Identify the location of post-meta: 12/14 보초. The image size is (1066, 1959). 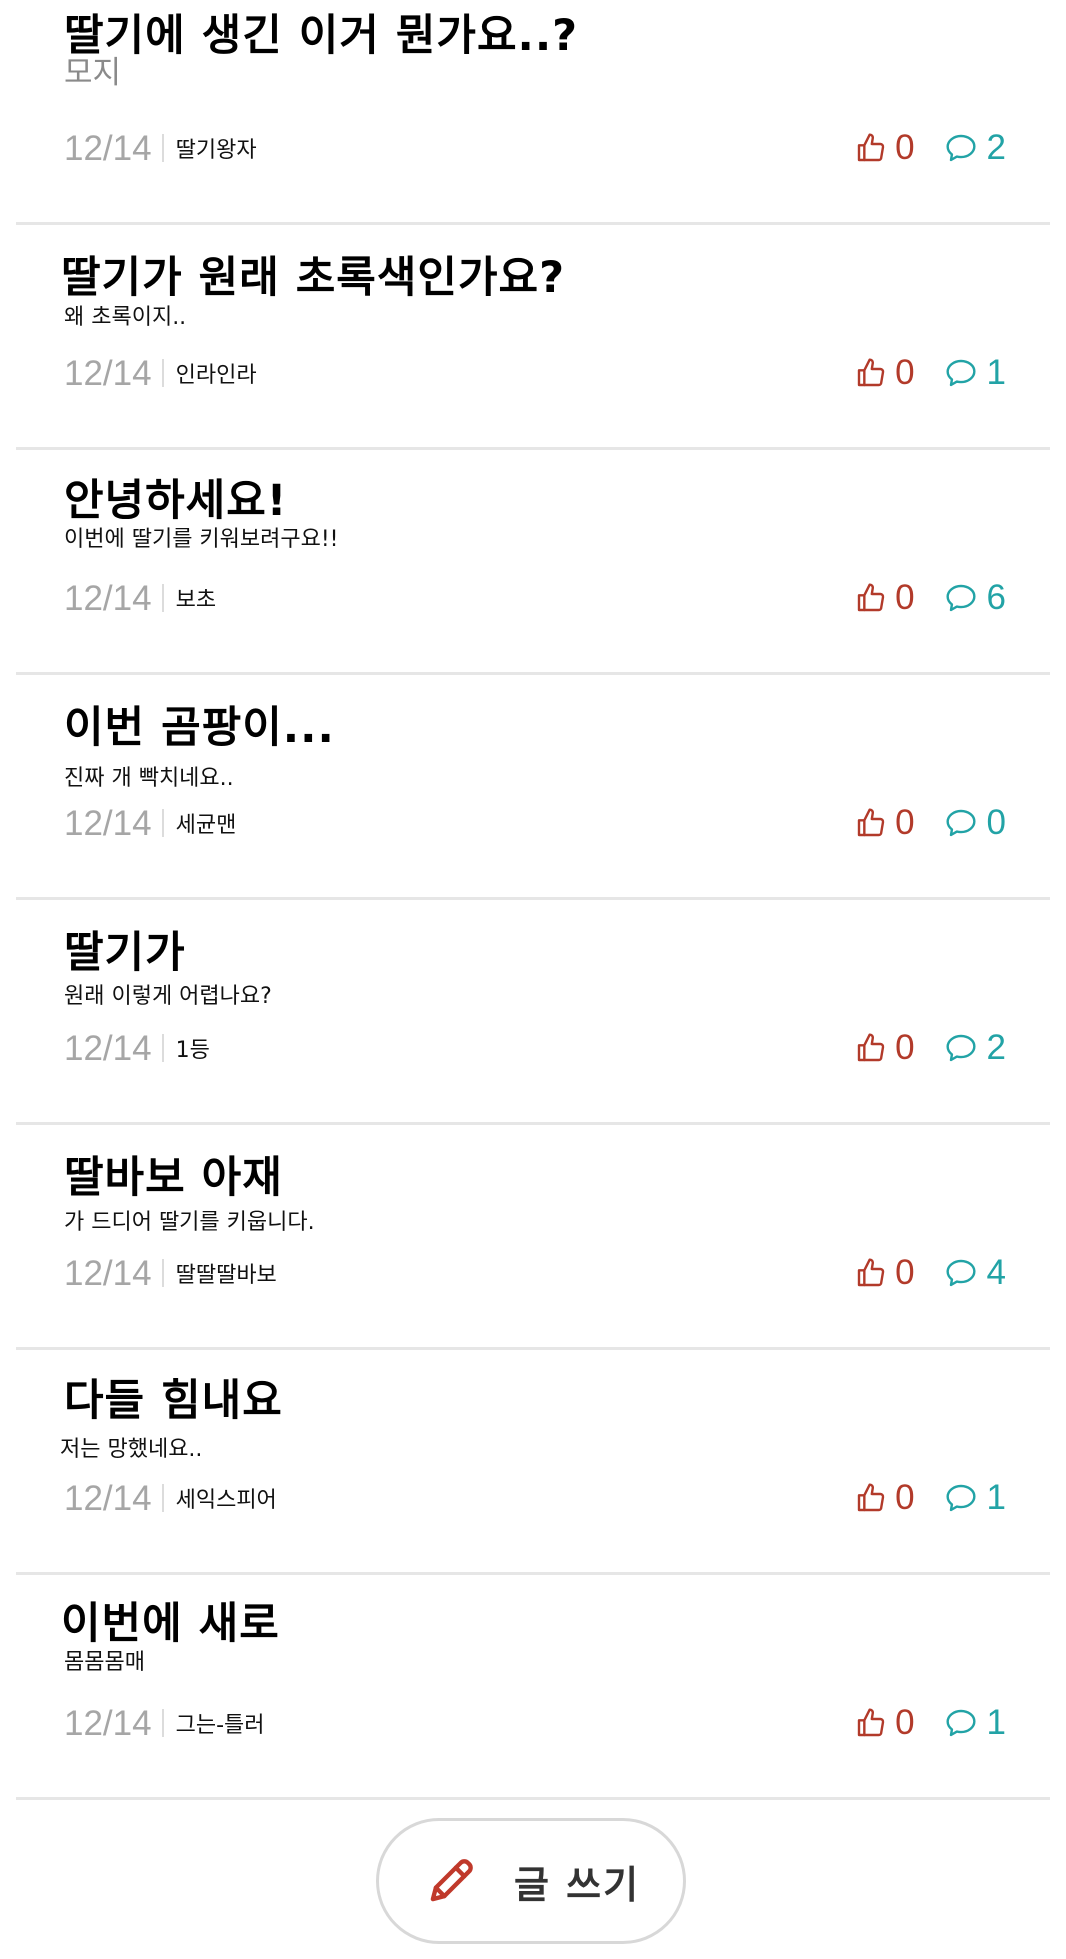
(140, 598).